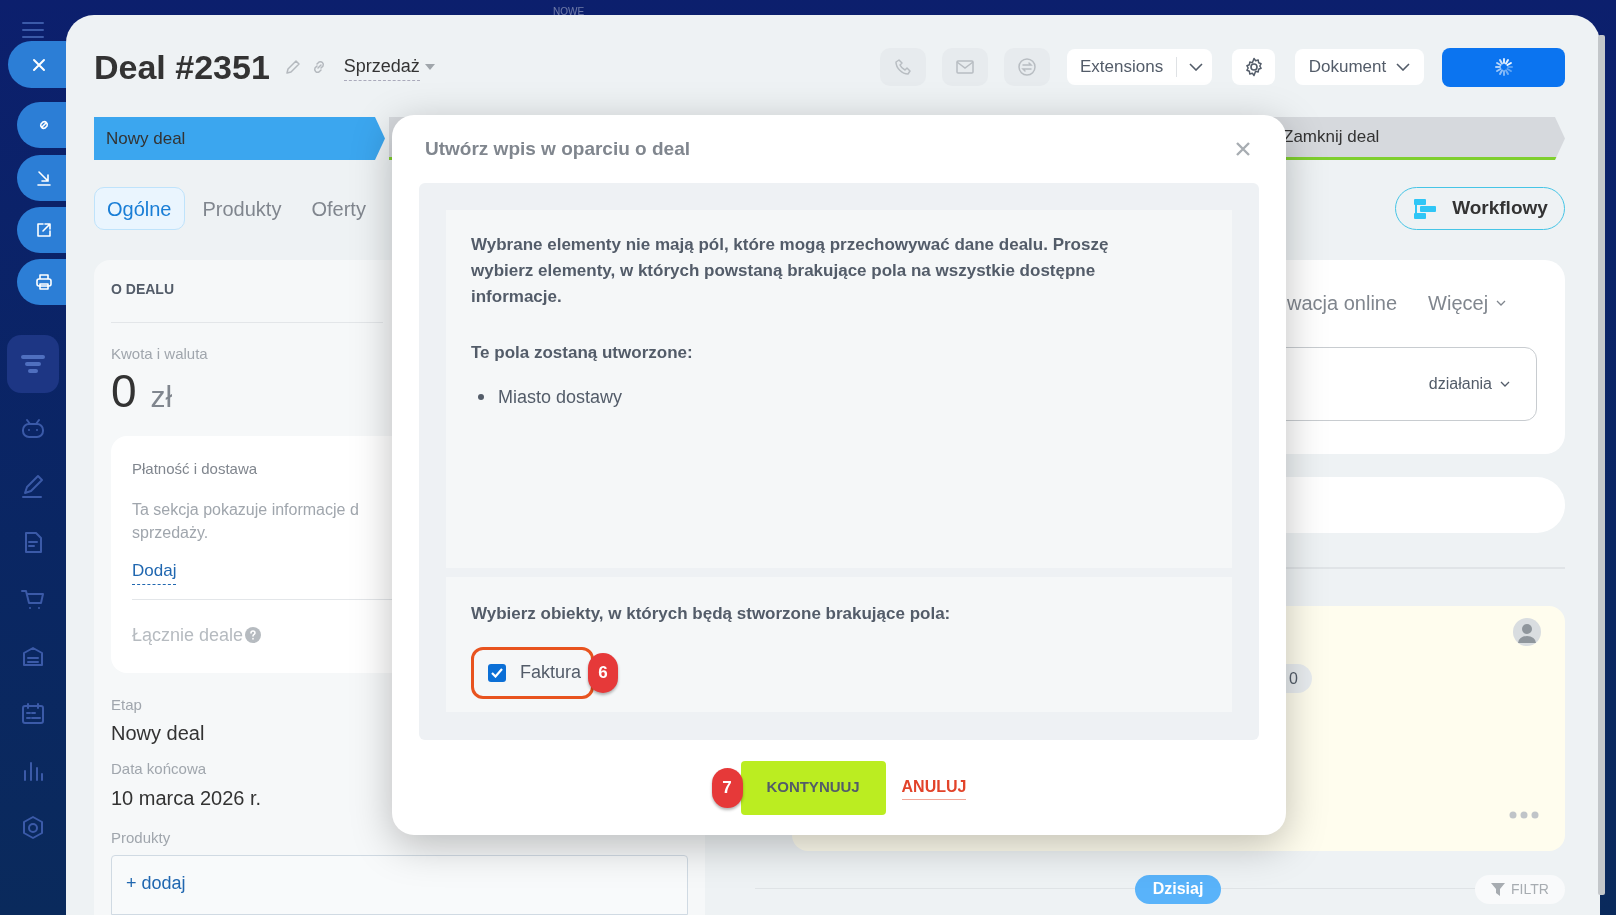  What do you see at coordinates (33, 828) in the screenshot?
I see `hexagon-icon` at bounding box center [33, 828].